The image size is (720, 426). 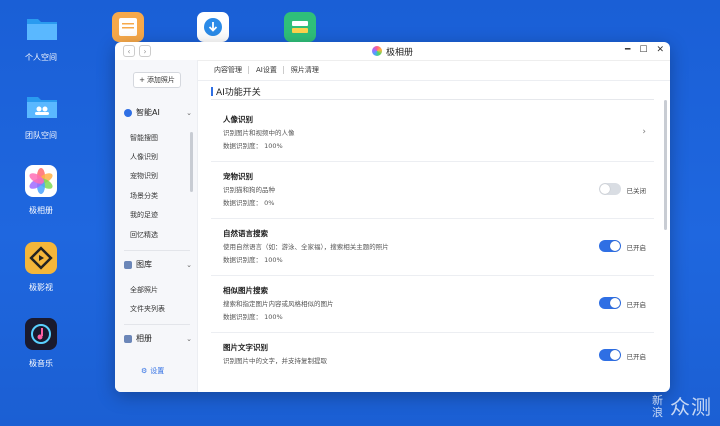 What do you see at coordinates (142, 80) in the screenshot?
I see `plus-icon: +` at bounding box center [142, 80].